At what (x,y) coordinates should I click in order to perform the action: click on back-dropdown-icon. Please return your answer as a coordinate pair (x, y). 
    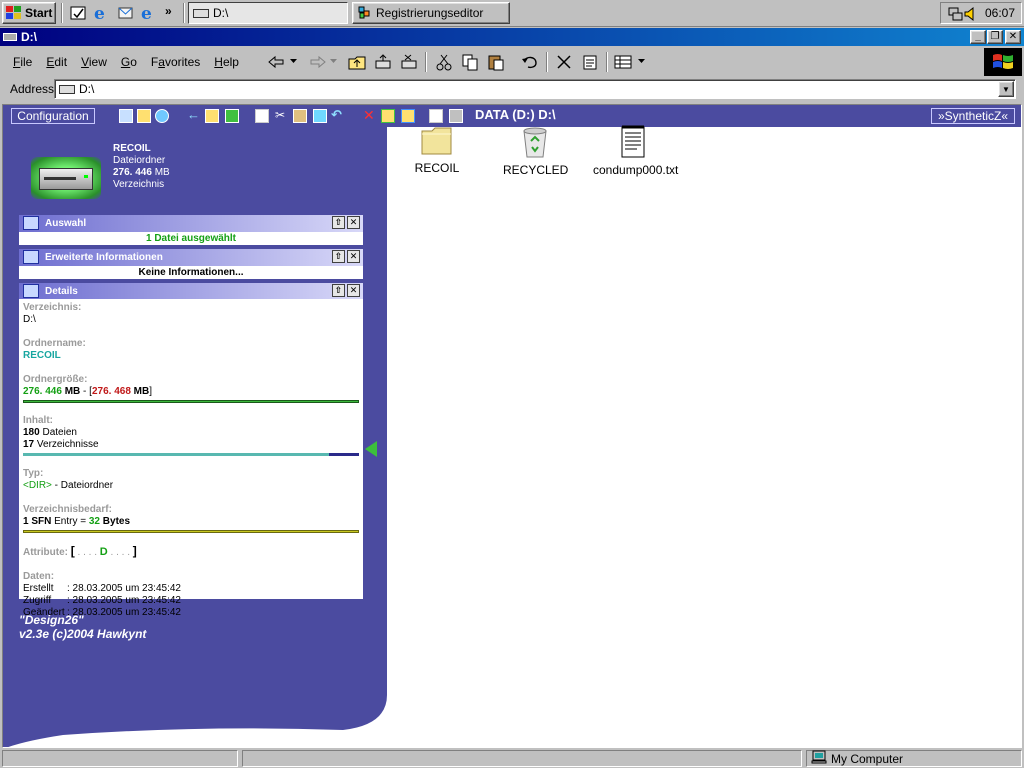
    Looking at the image, I should click on (294, 62).